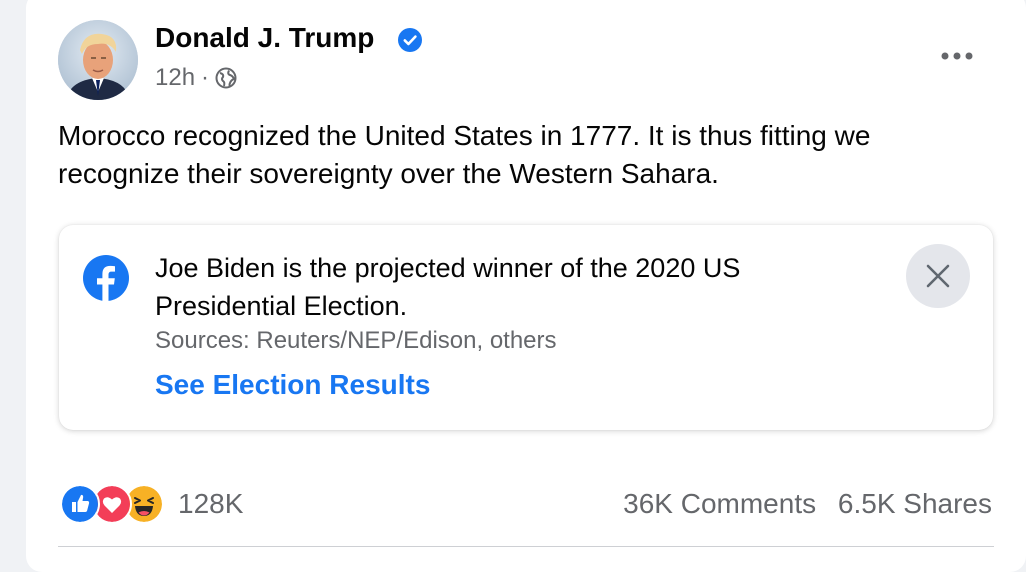 The height and width of the screenshot is (572, 1026). I want to click on avatar-photo, so click(98, 60).